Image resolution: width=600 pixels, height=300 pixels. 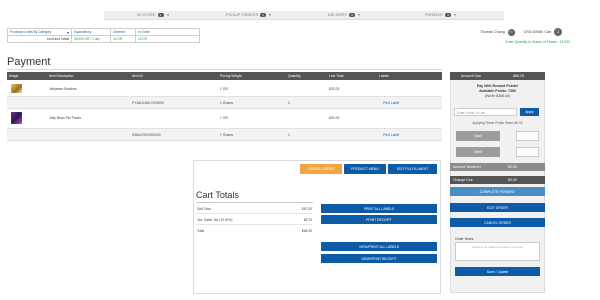 I want to click on pricing-weight: 2 GR, so click(x=224, y=89).